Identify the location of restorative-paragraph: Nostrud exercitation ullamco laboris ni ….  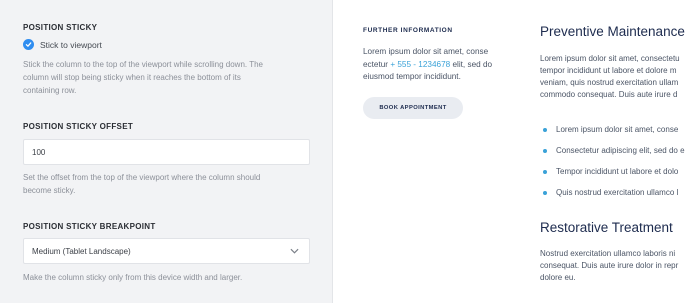
(620, 266).